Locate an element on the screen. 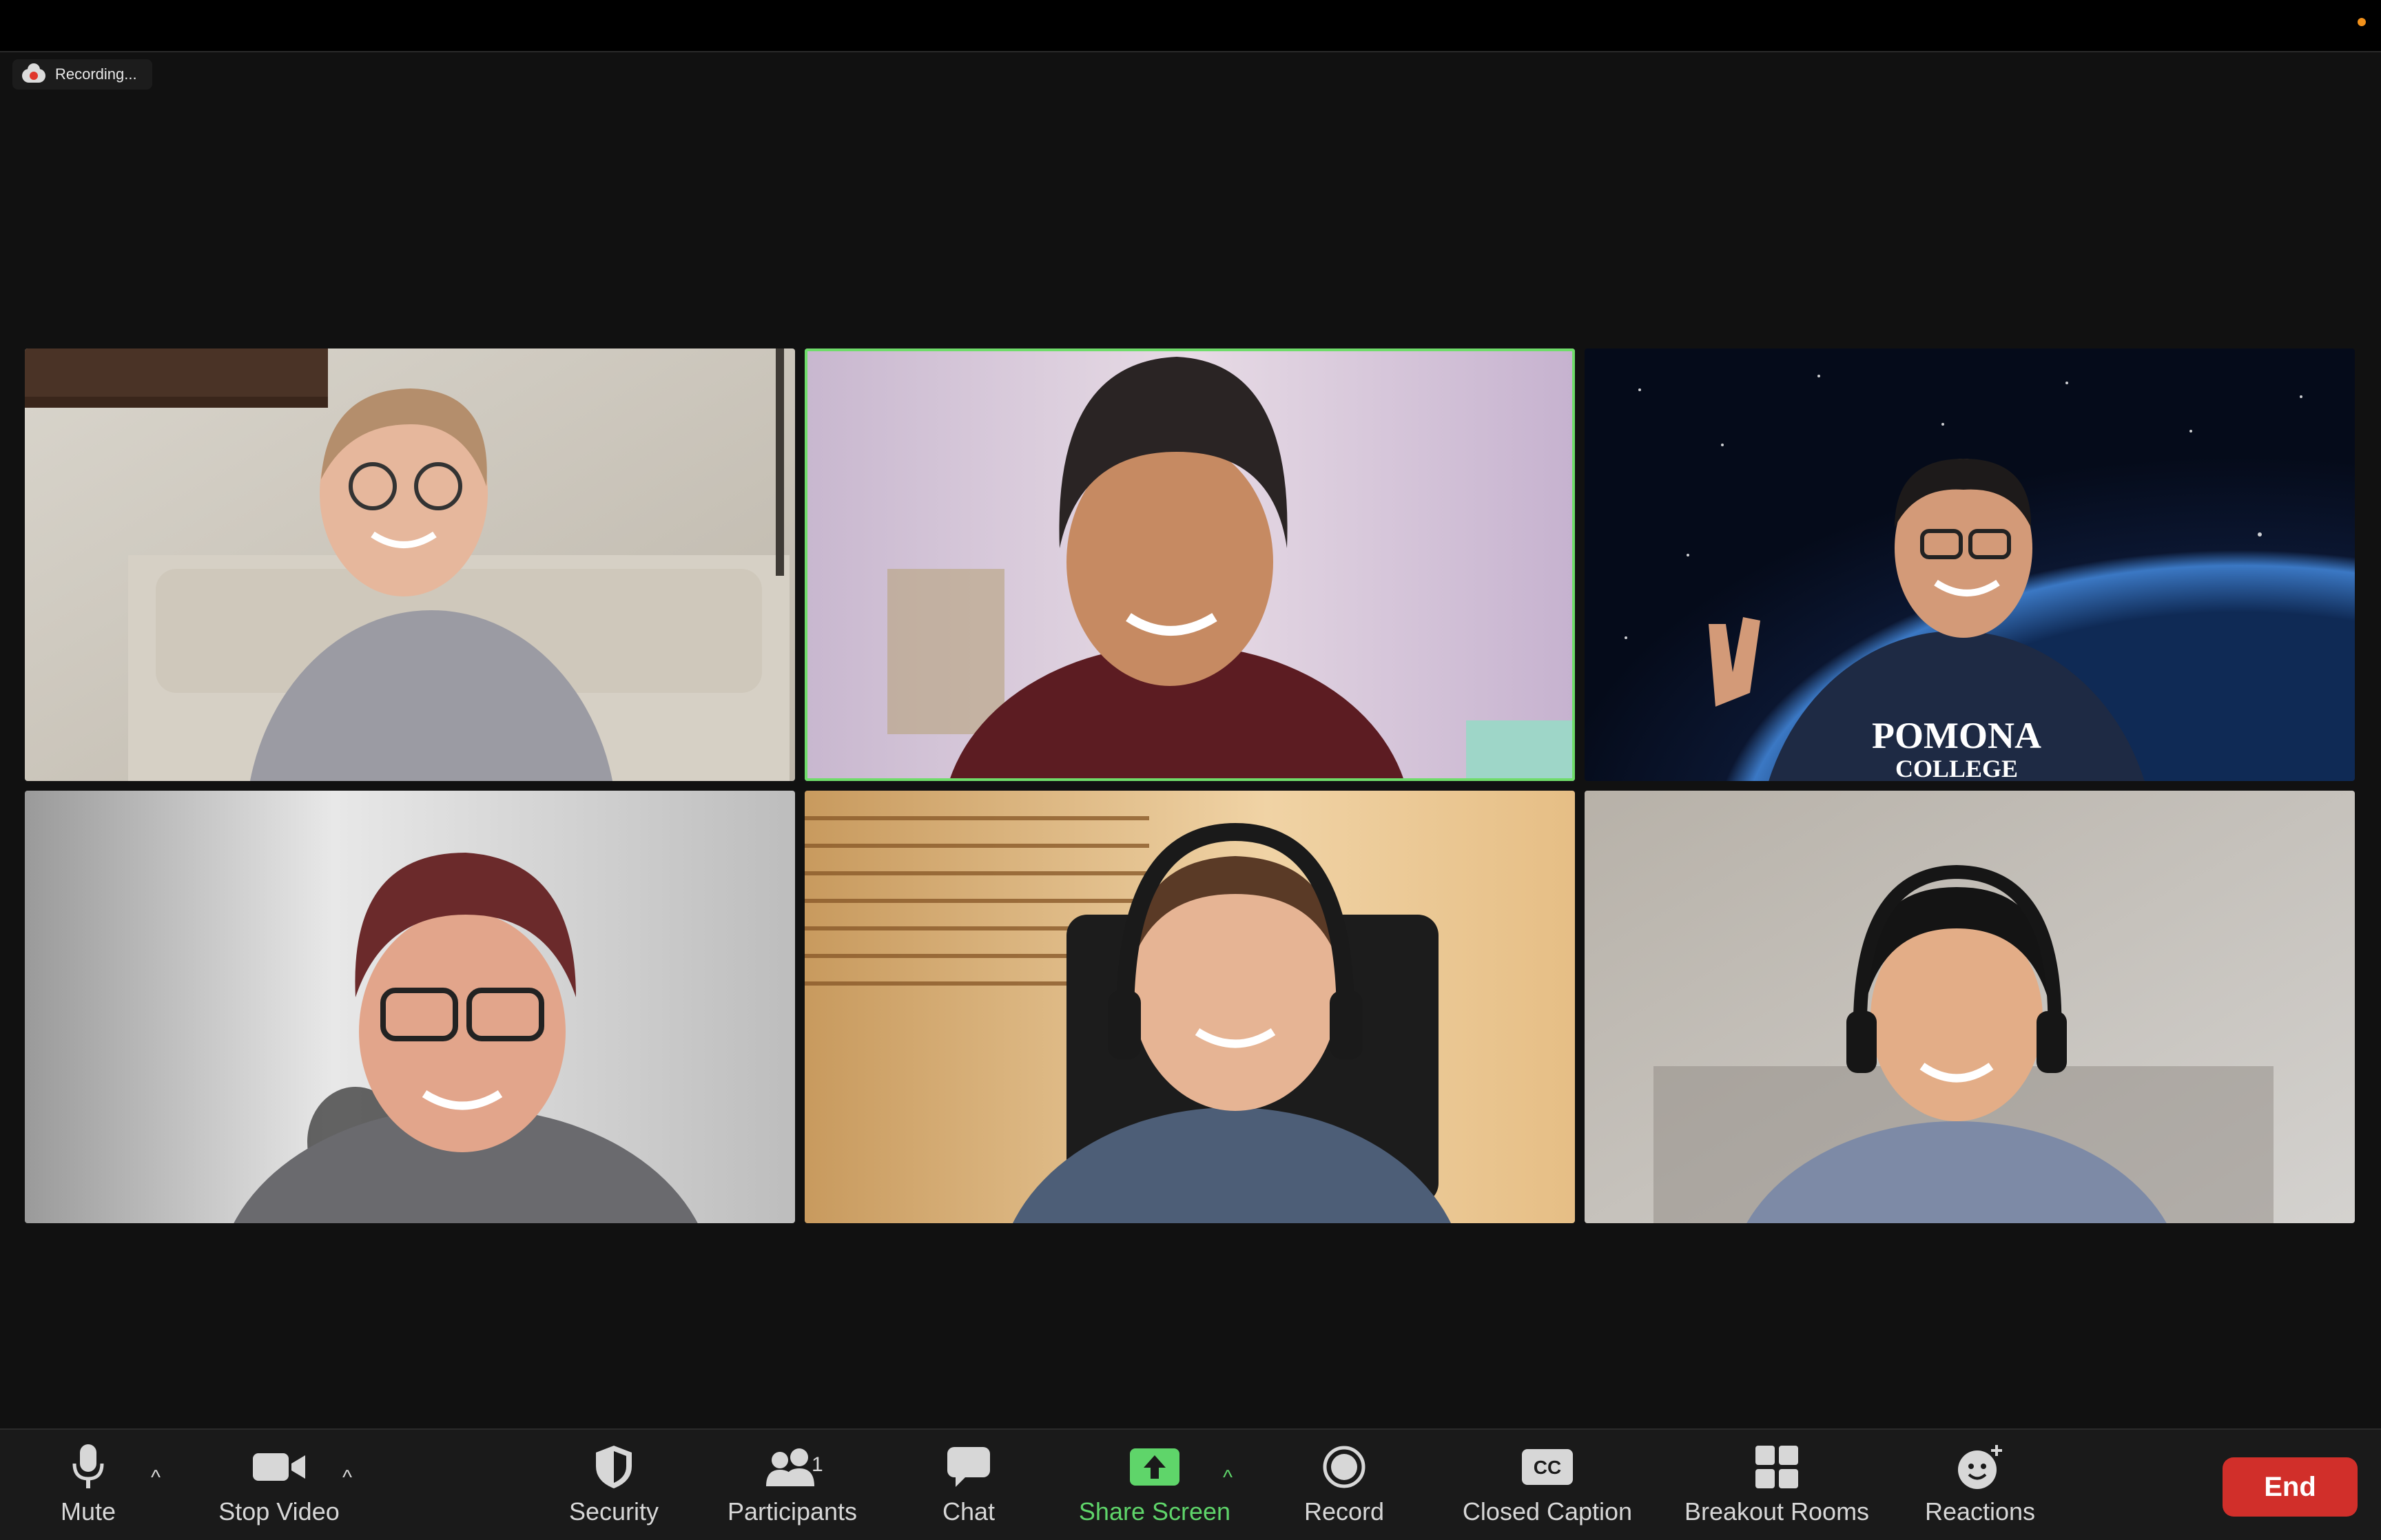 The width and height of the screenshot is (2381, 1540). video-tile-participant-3: POMONA COLLEGE is located at coordinates (1970, 564).